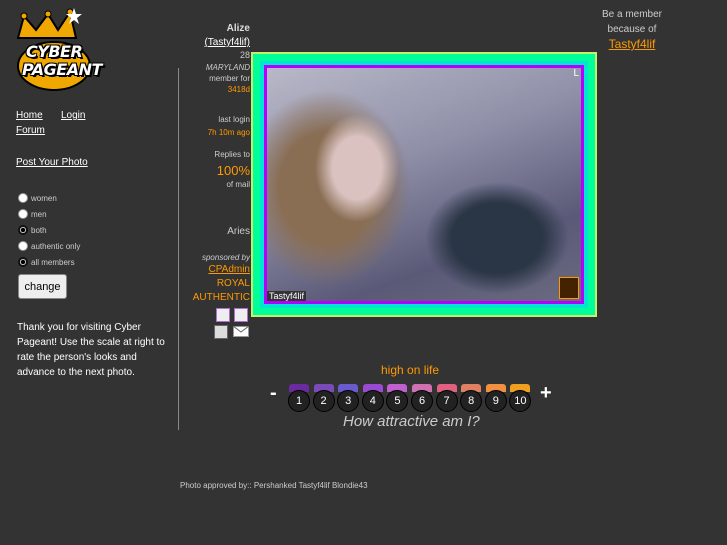  What do you see at coordinates (23, 246) in the screenshot?
I see `radio-authentic-only` at bounding box center [23, 246].